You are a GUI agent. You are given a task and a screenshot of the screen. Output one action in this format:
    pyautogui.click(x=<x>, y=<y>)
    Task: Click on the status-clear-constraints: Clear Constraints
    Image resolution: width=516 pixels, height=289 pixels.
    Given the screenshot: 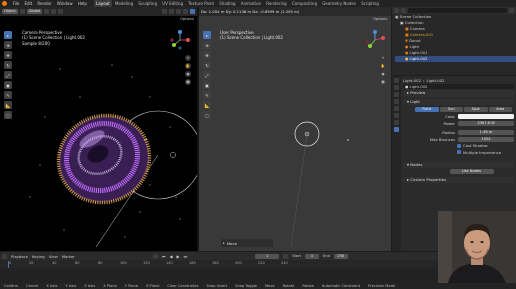 What is the action you would take?
    pyautogui.click(x=183, y=286)
    